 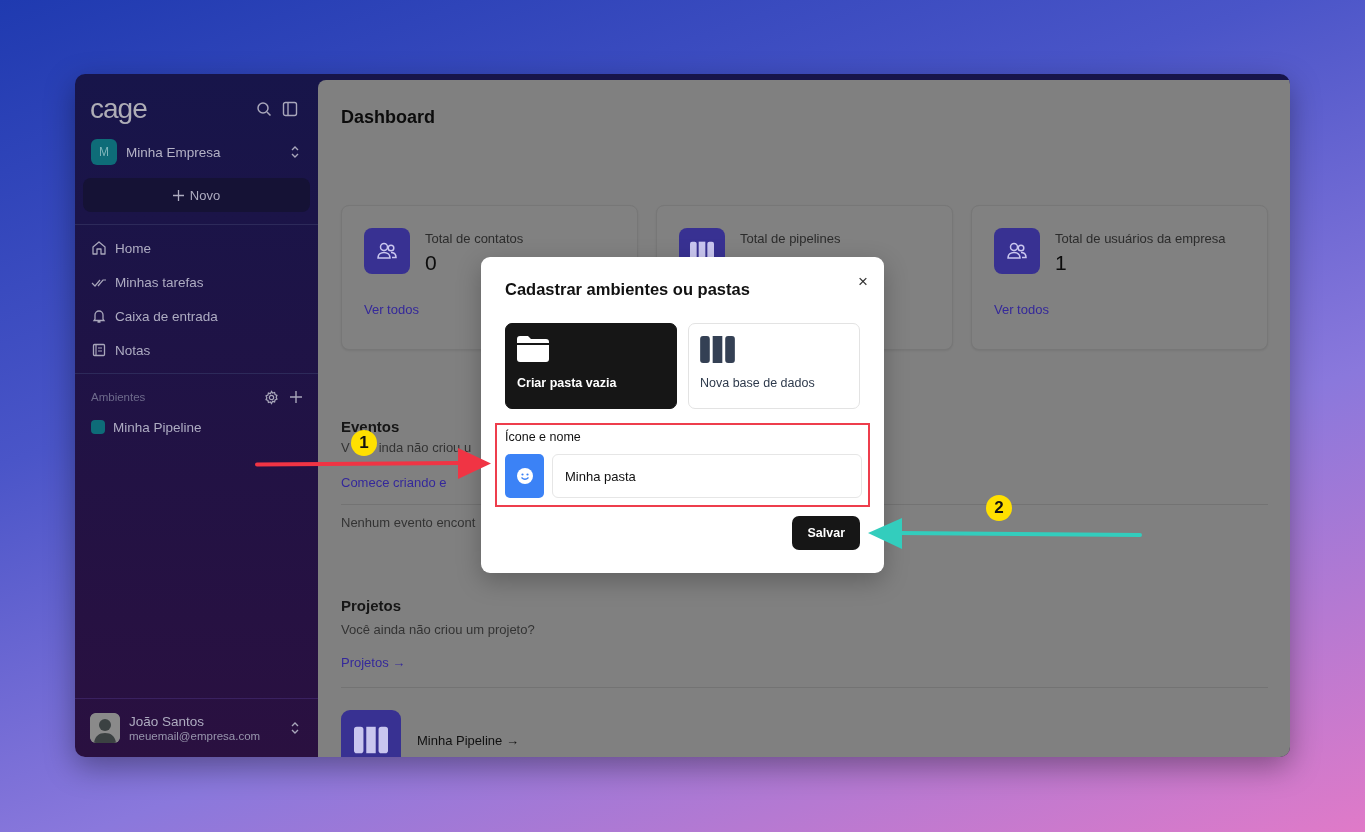 What do you see at coordinates (628, 289) in the screenshot?
I see `dialog-title: Cadastrar ambientes ou pastas` at bounding box center [628, 289].